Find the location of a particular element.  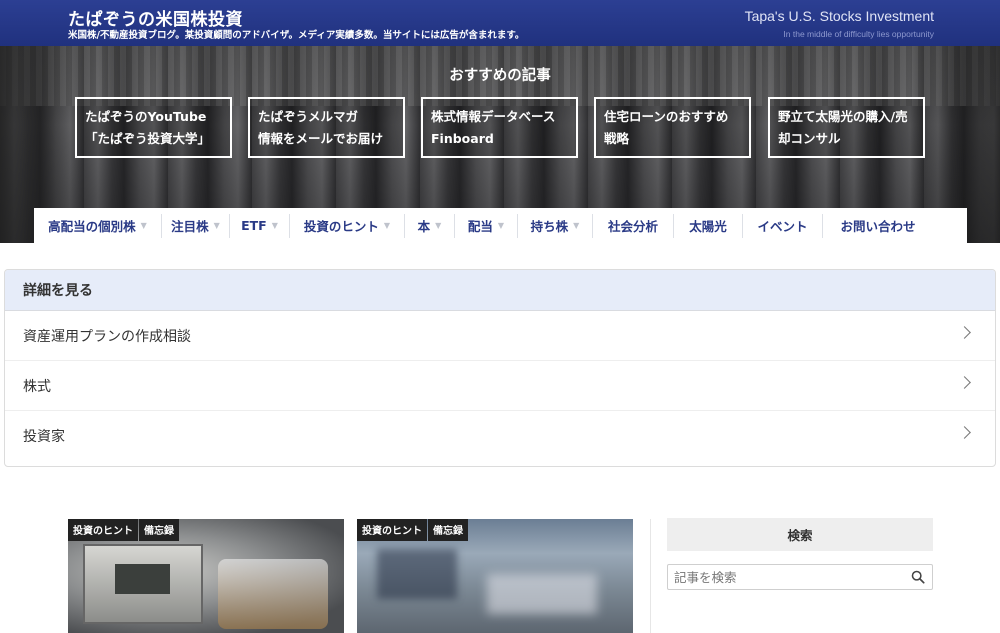

recommended-line: 住宅ローンのおすすめ is located at coordinates (666, 116).